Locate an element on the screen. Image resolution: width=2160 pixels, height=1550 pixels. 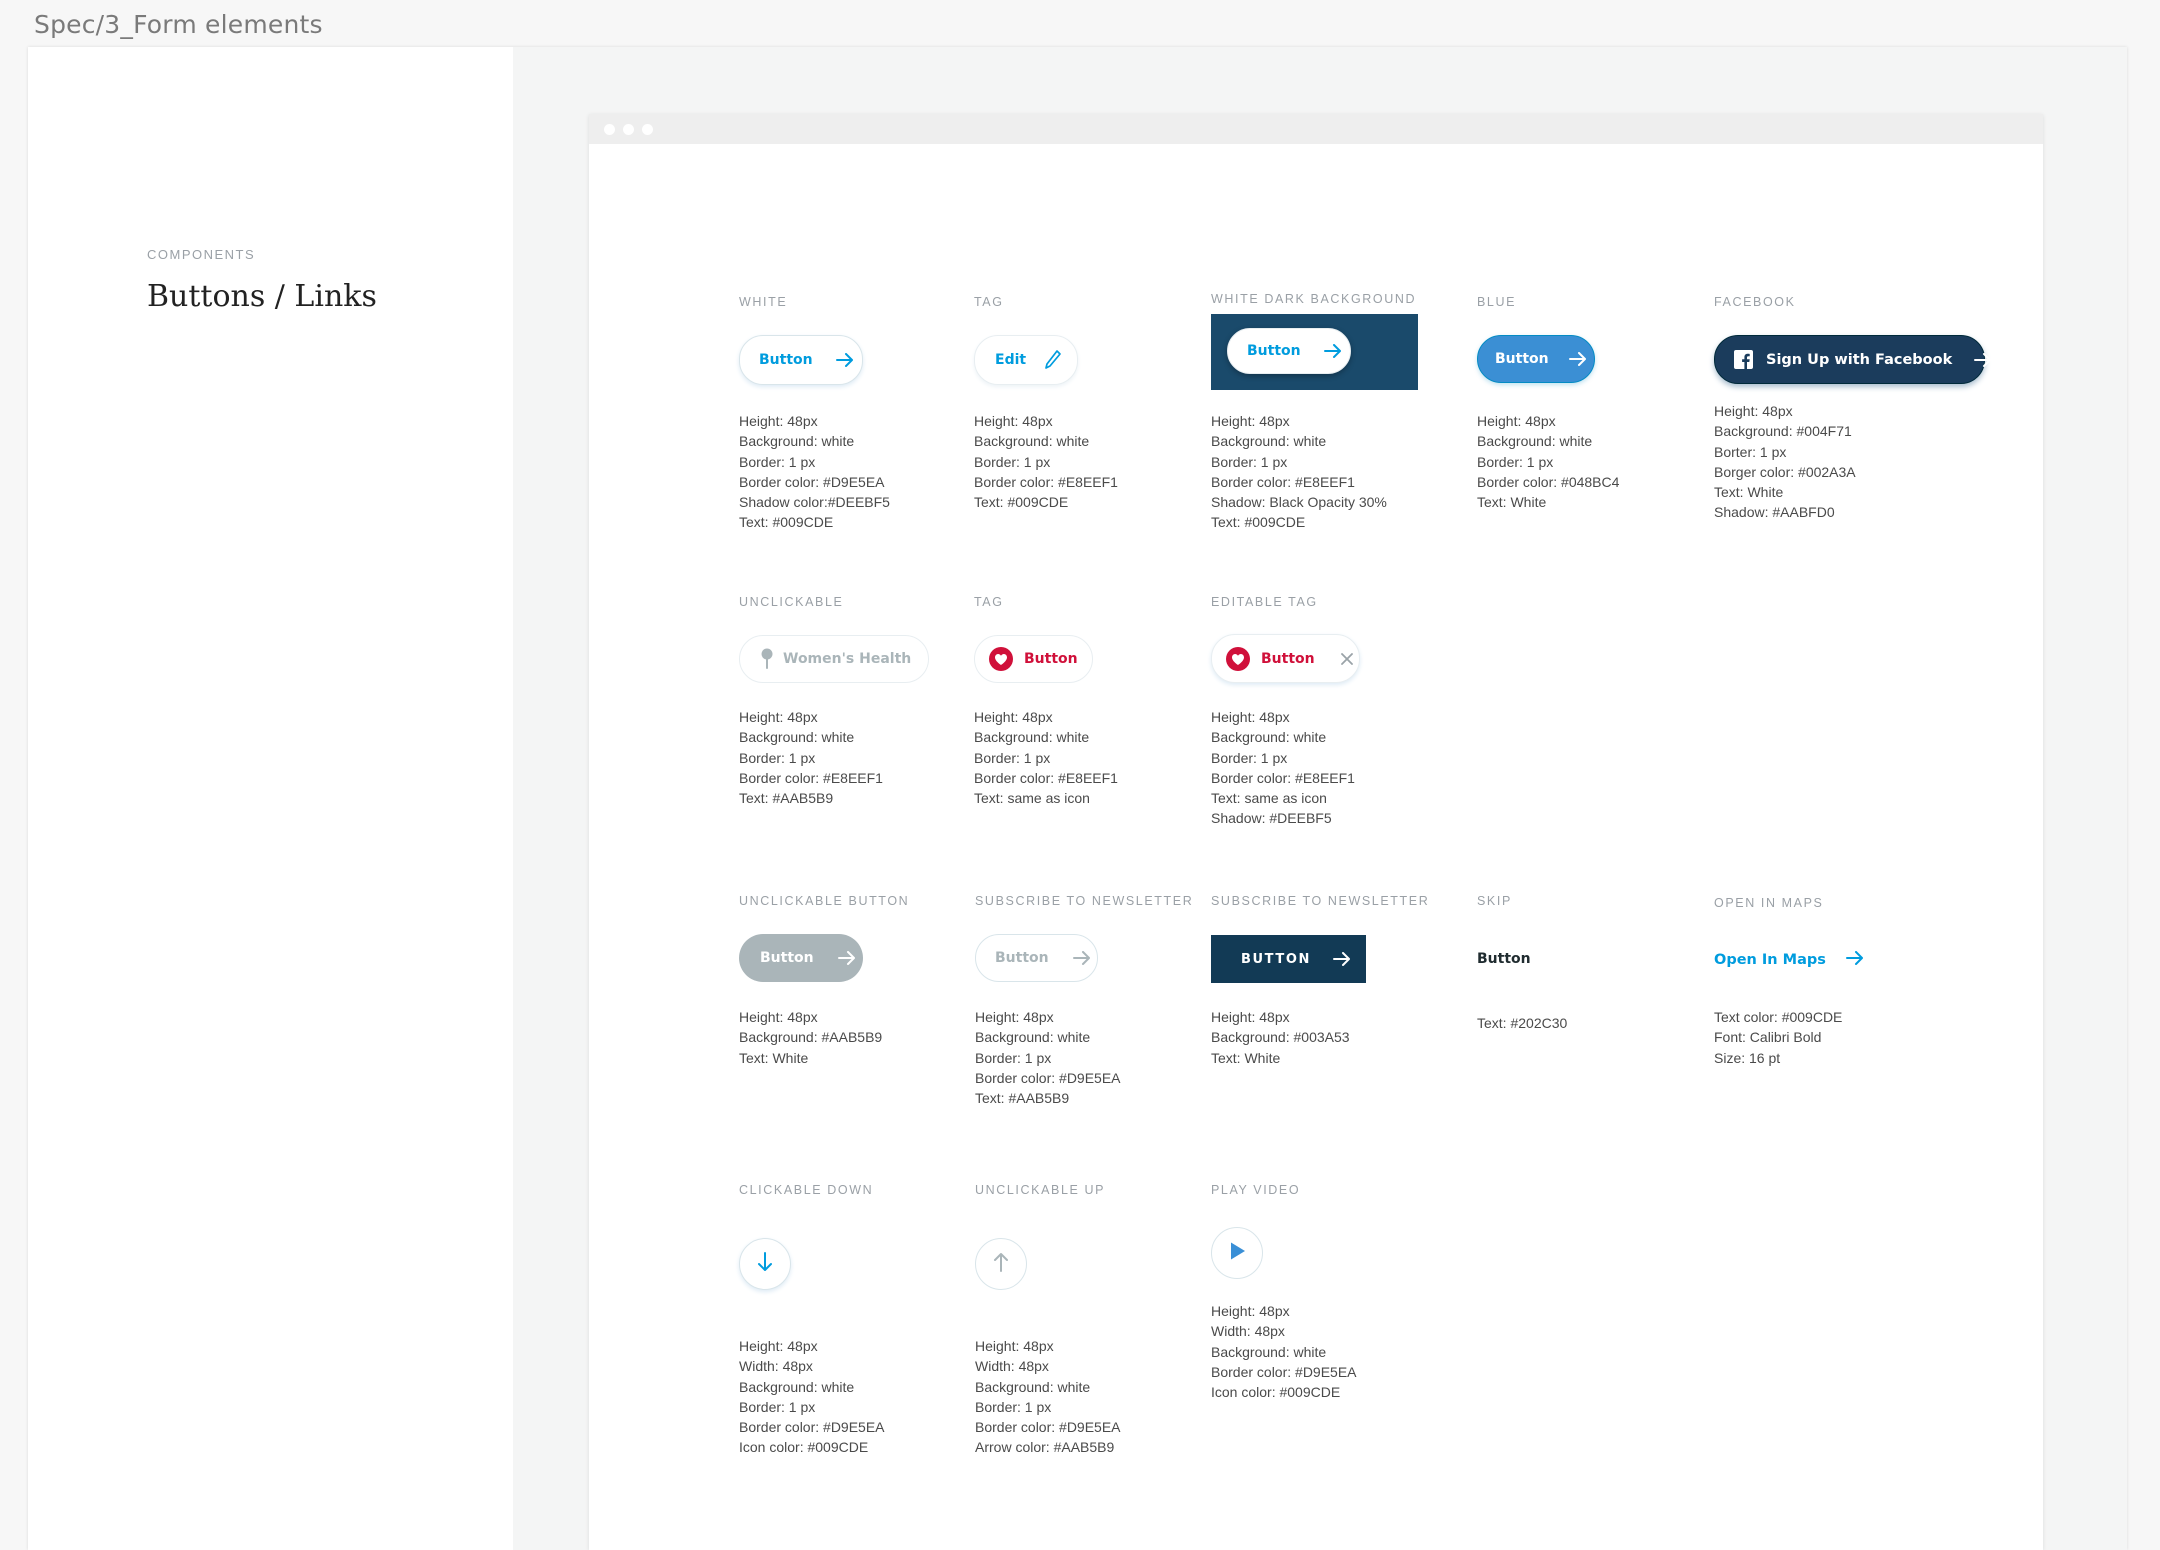
spec-line: Background: #AAB5B9 is located at coordinates (811, 1037).